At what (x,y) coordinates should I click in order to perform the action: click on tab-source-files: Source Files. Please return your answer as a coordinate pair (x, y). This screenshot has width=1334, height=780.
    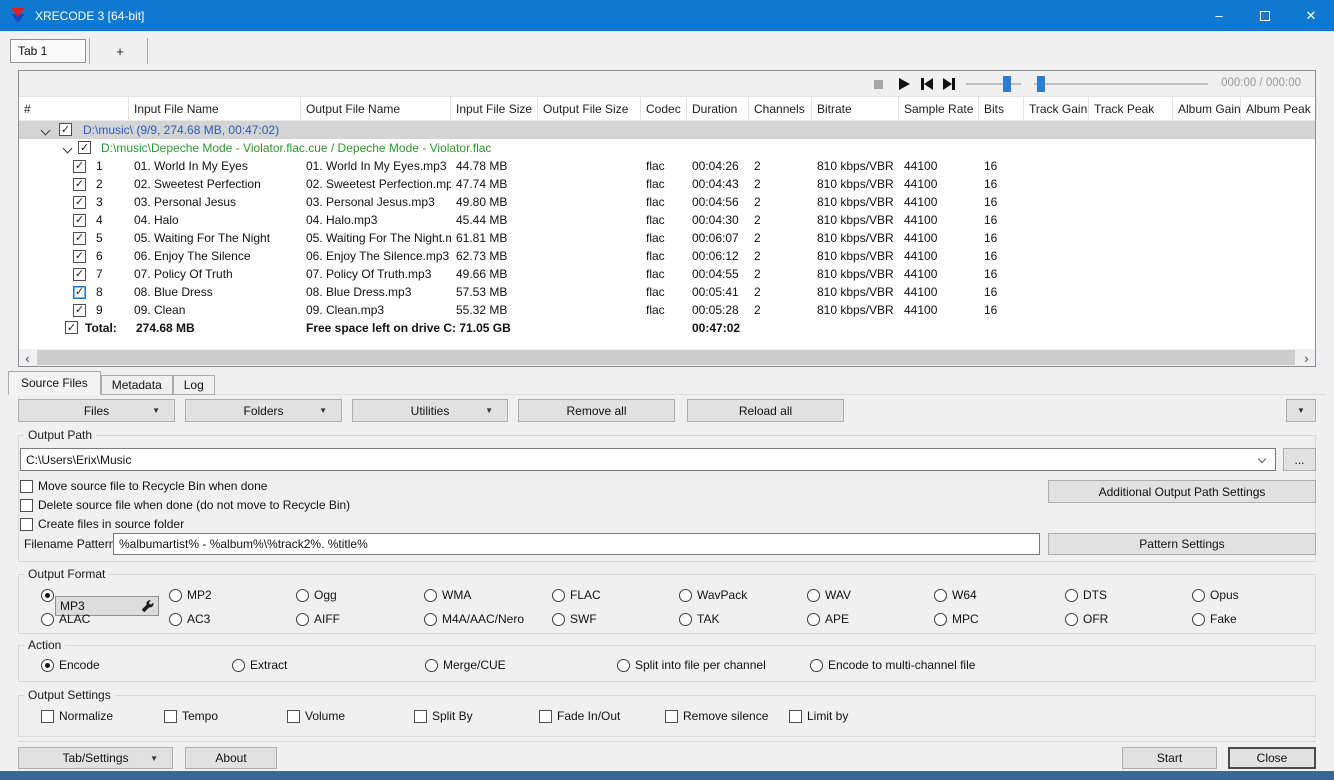
    Looking at the image, I should click on (54, 383).